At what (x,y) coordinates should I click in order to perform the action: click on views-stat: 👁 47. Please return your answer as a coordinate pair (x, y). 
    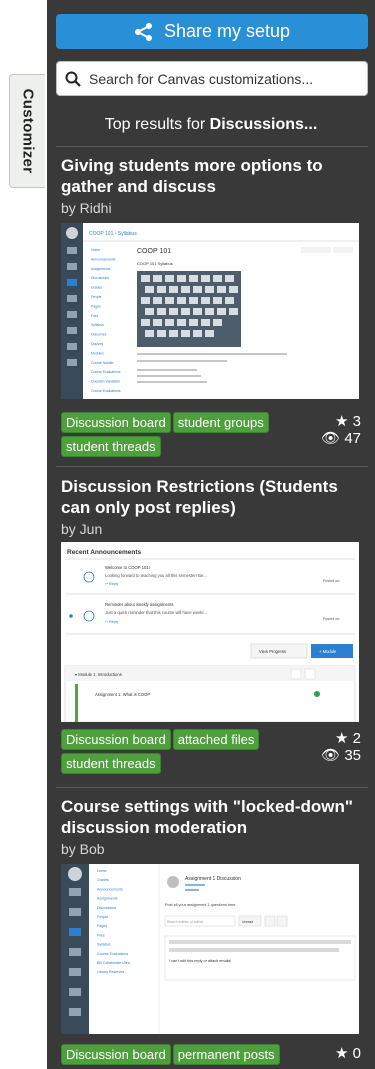
    Looking at the image, I should click on (326, 438).